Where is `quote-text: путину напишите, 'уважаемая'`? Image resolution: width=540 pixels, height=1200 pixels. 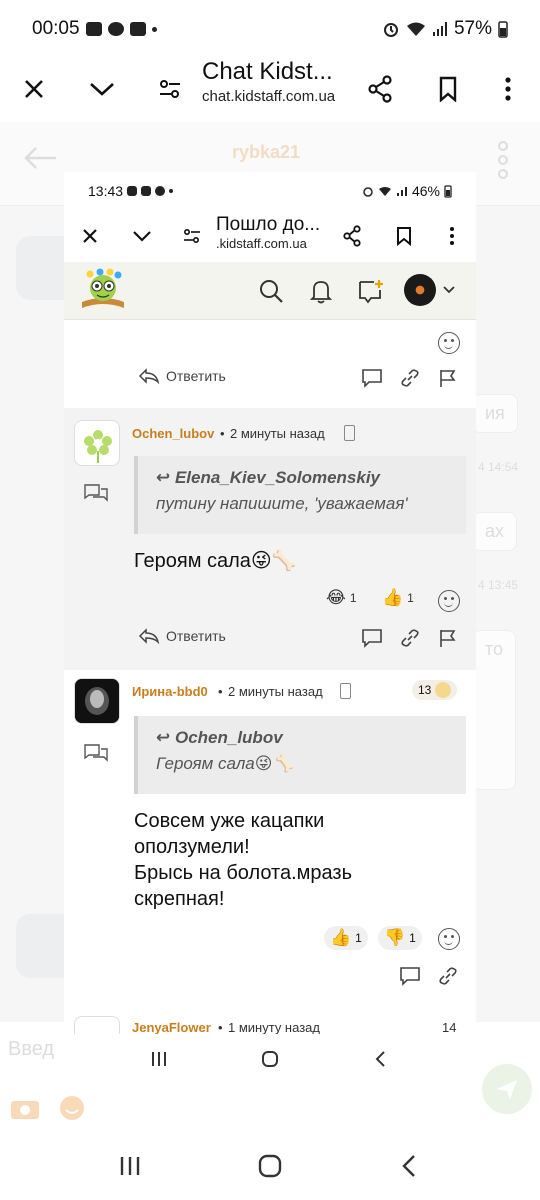 quote-text: путину напишите, 'уважаемая' is located at coordinates (282, 503).